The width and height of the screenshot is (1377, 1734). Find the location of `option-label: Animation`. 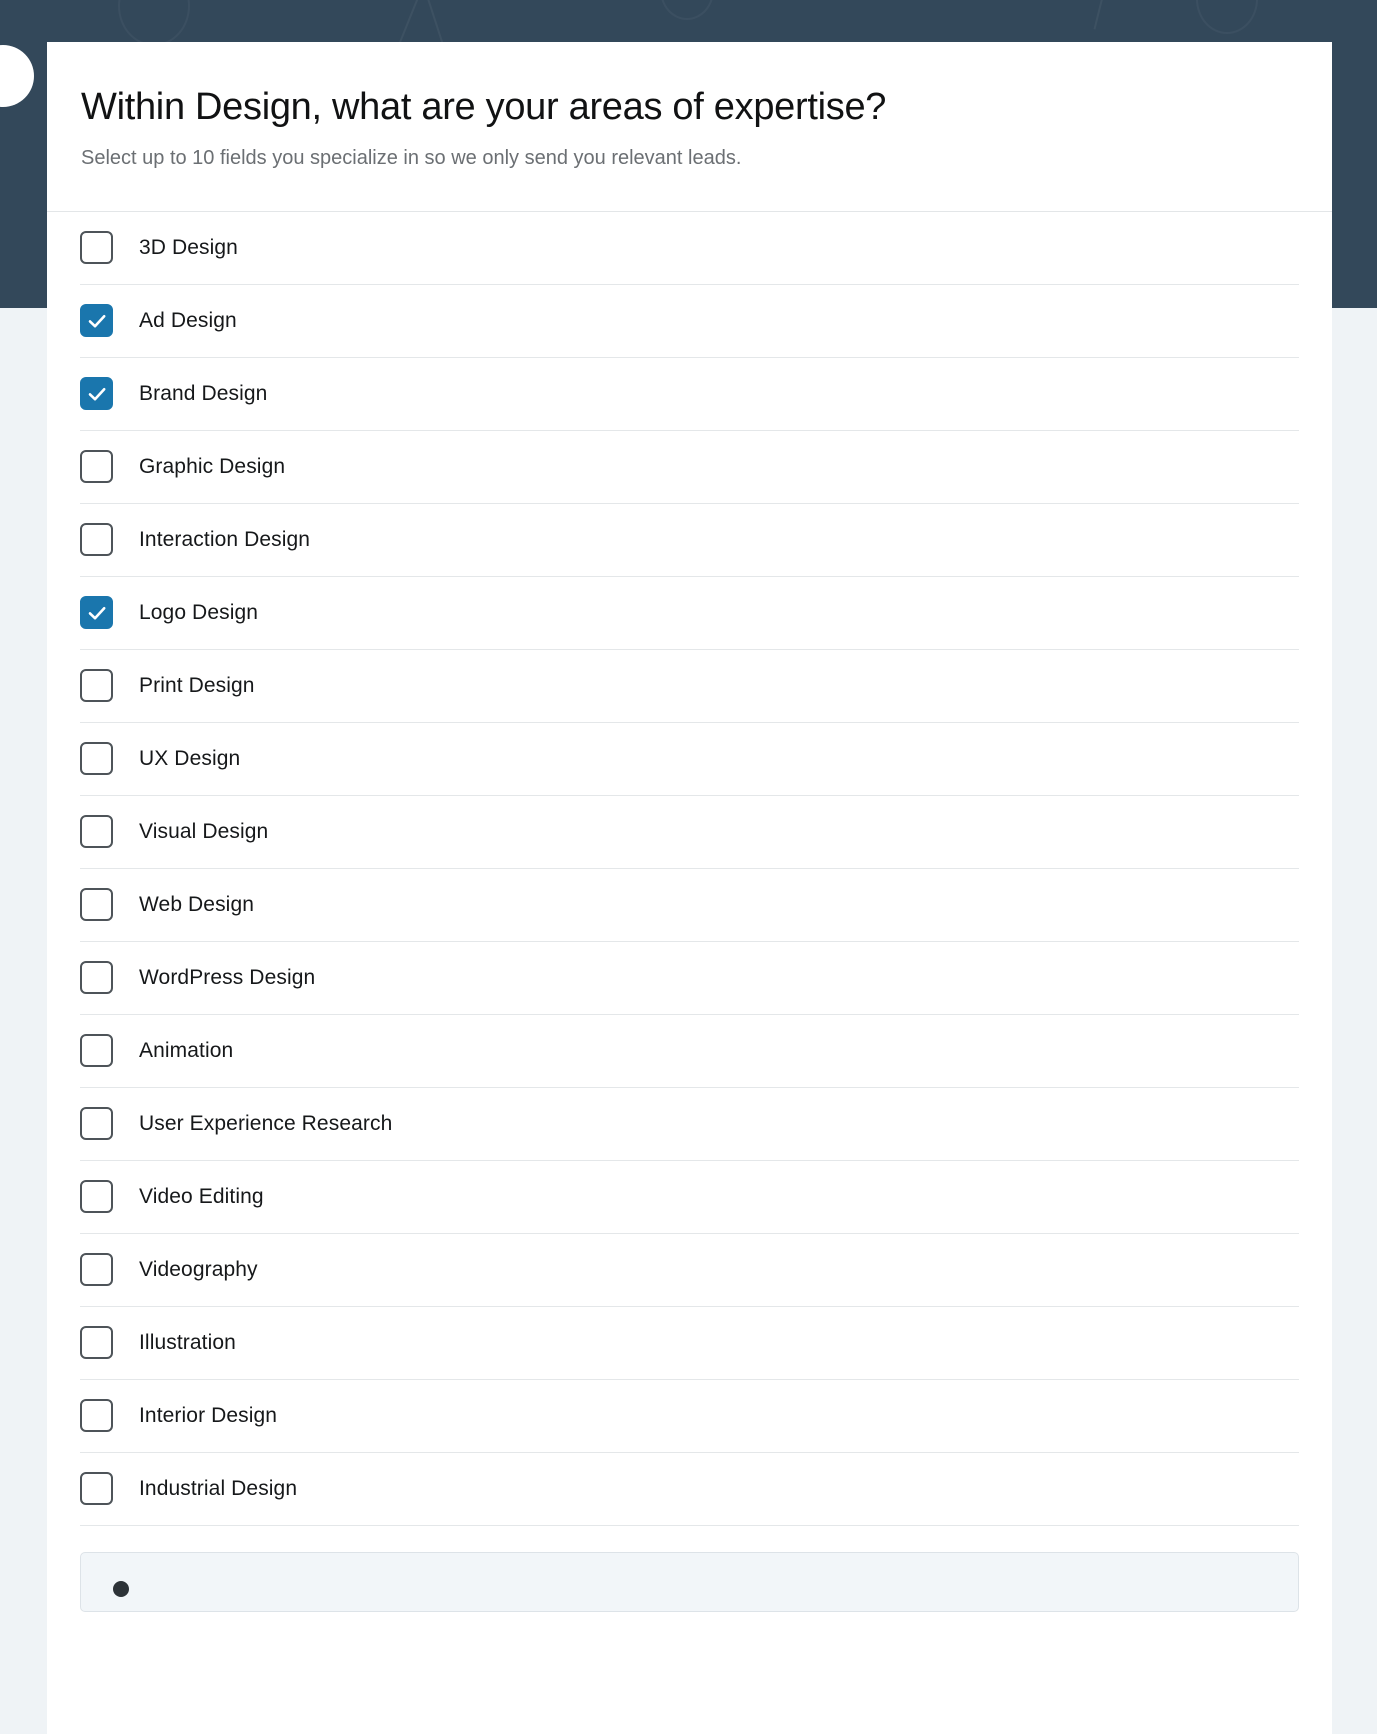

option-label: Animation is located at coordinates (186, 1050).